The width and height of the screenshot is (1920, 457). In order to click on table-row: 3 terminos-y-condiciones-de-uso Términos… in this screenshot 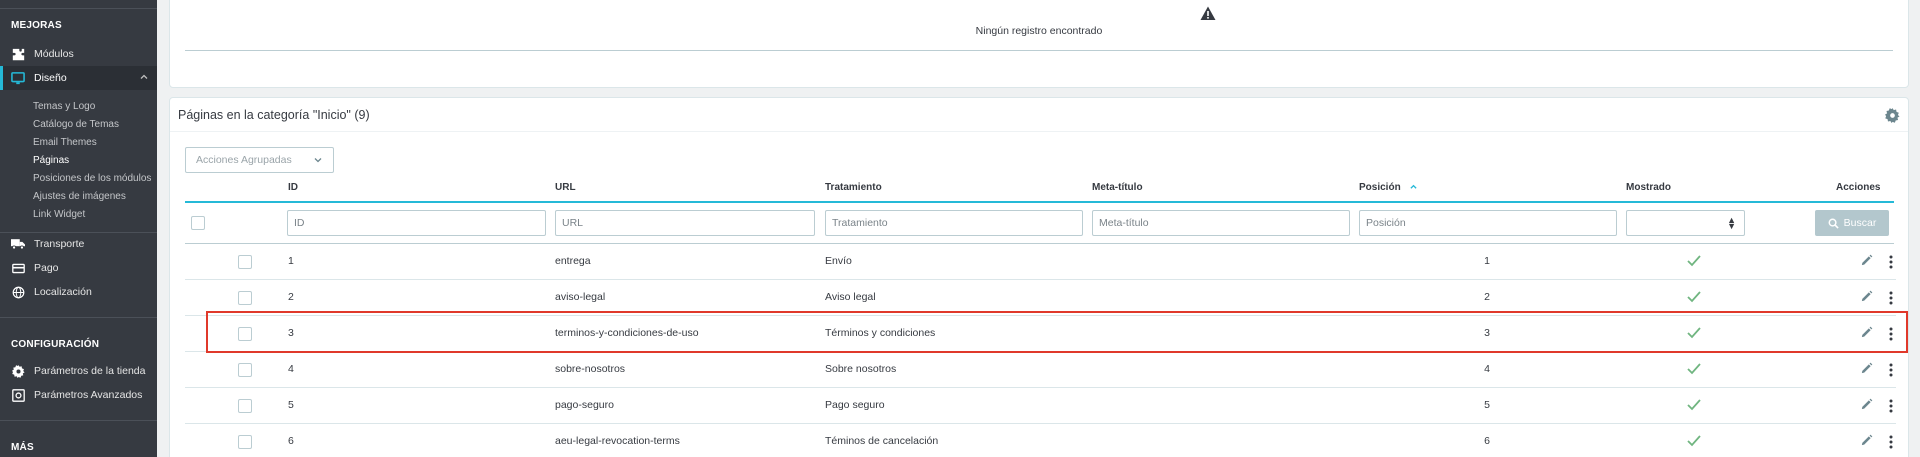, I will do `click(1040, 334)`.